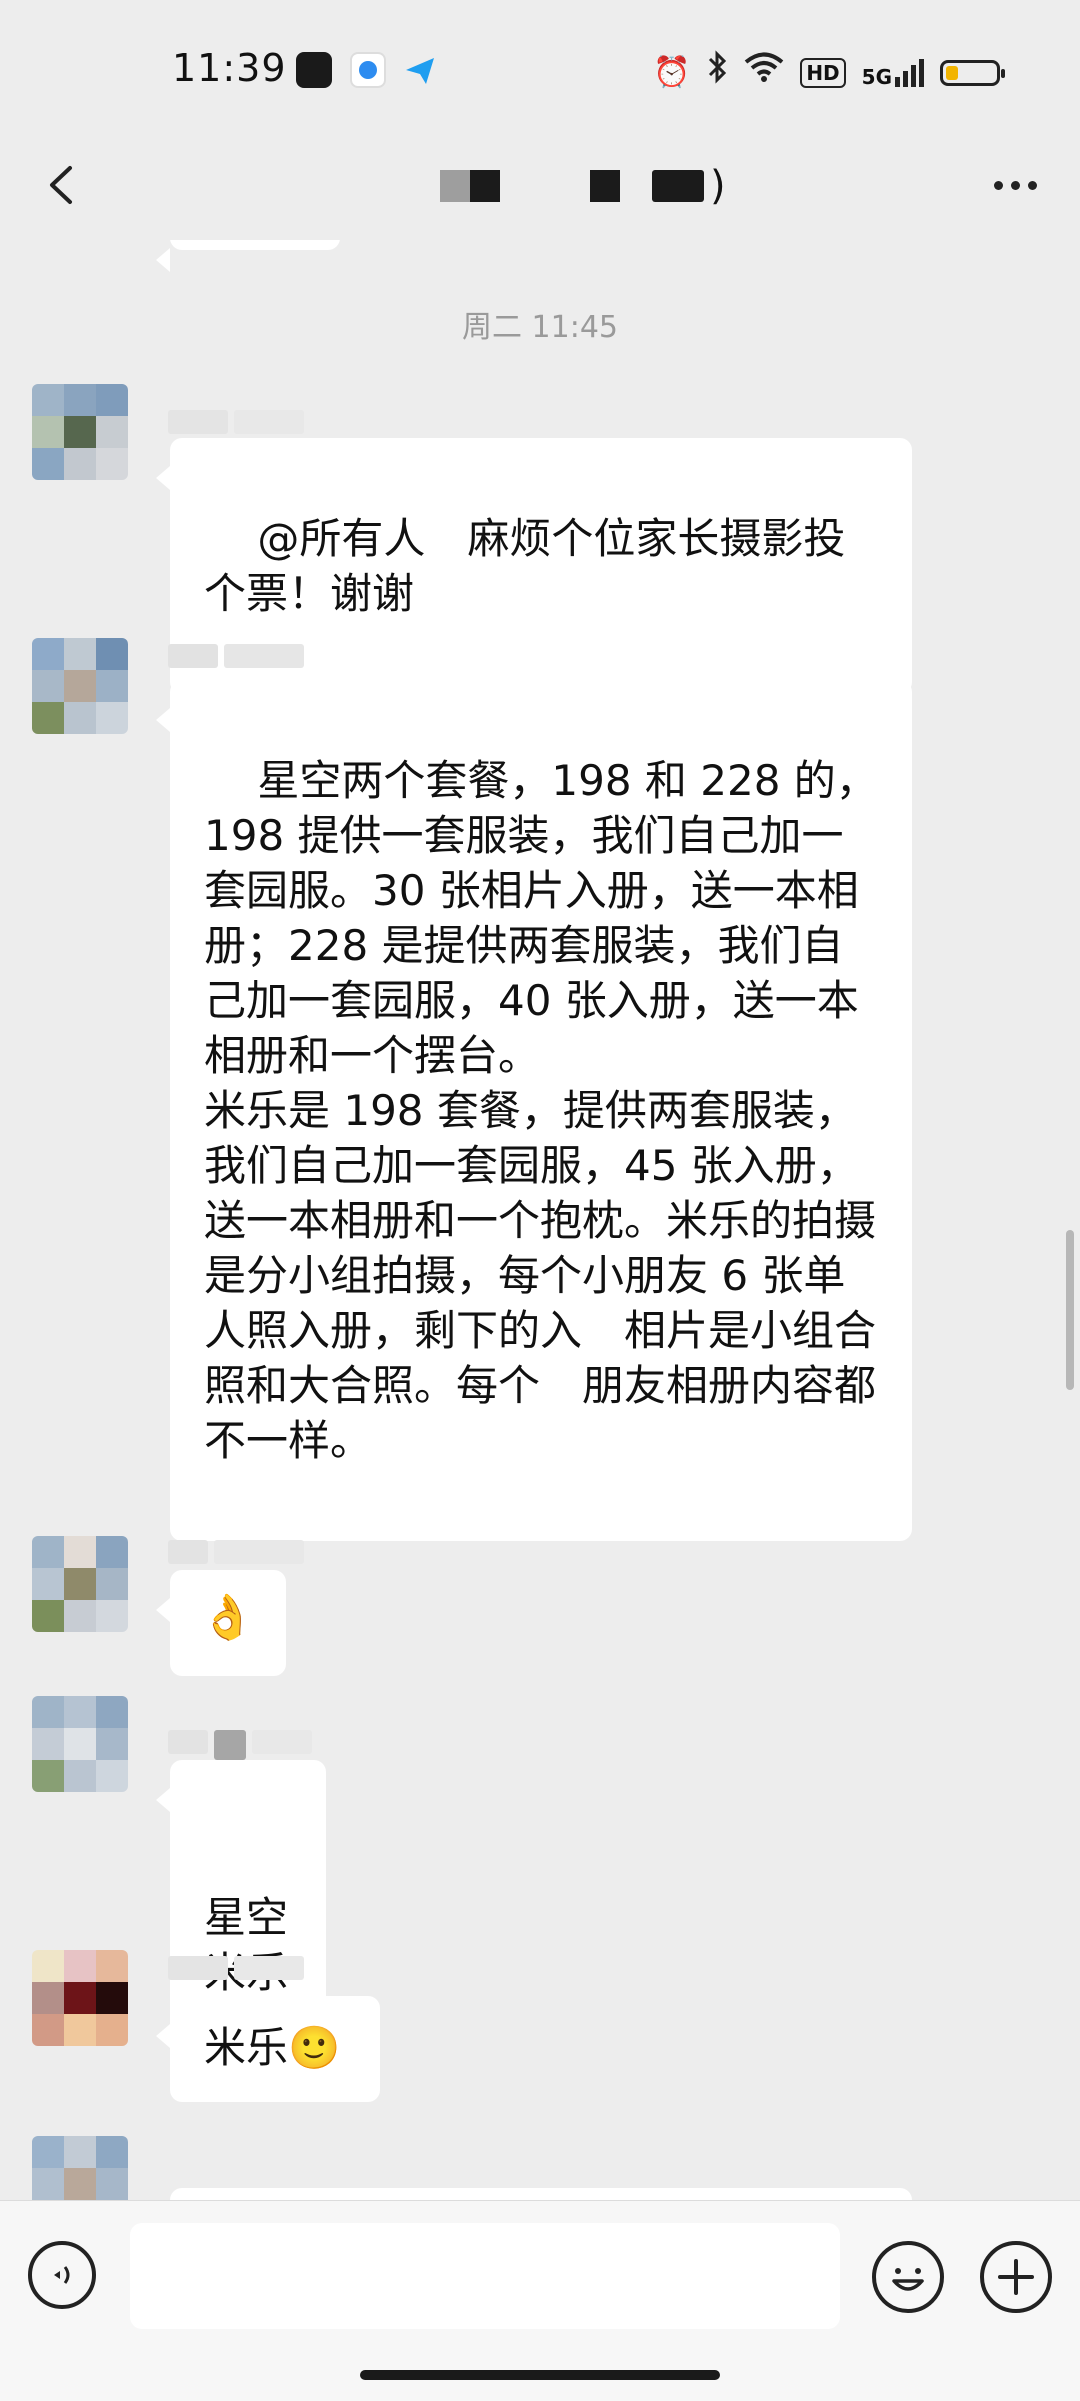  Describe the element at coordinates (227, 1617) in the screenshot. I see `ok-hand-emoji: 👌` at that location.